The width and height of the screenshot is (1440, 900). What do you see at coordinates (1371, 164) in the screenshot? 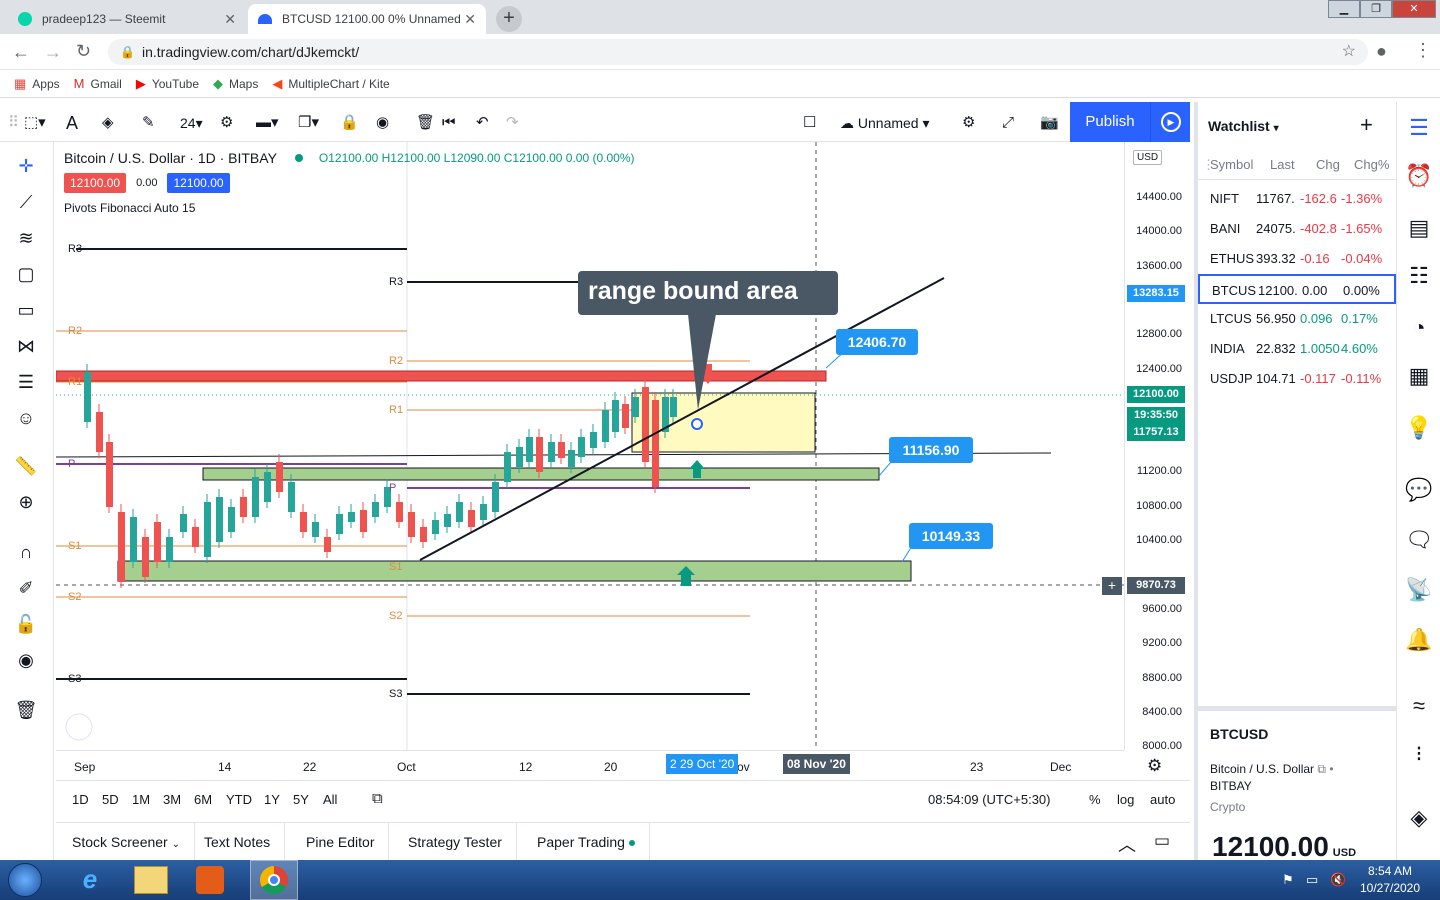
I see `column-chg-pct: Chg%` at bounding box center [1371, 164].